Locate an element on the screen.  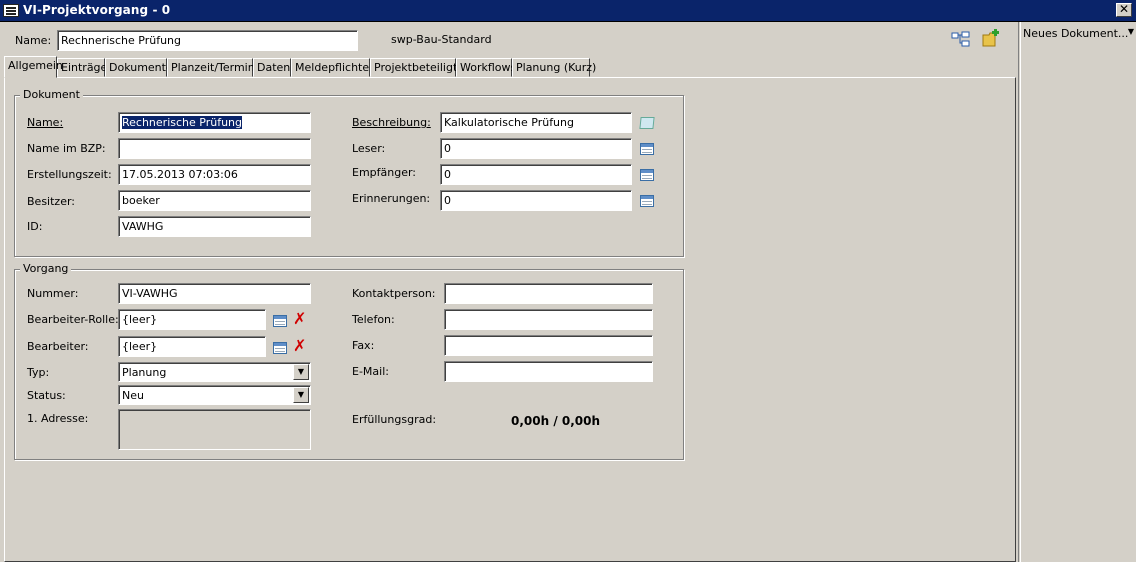
header-name-label: Name: is located at coordinates (33, 40).